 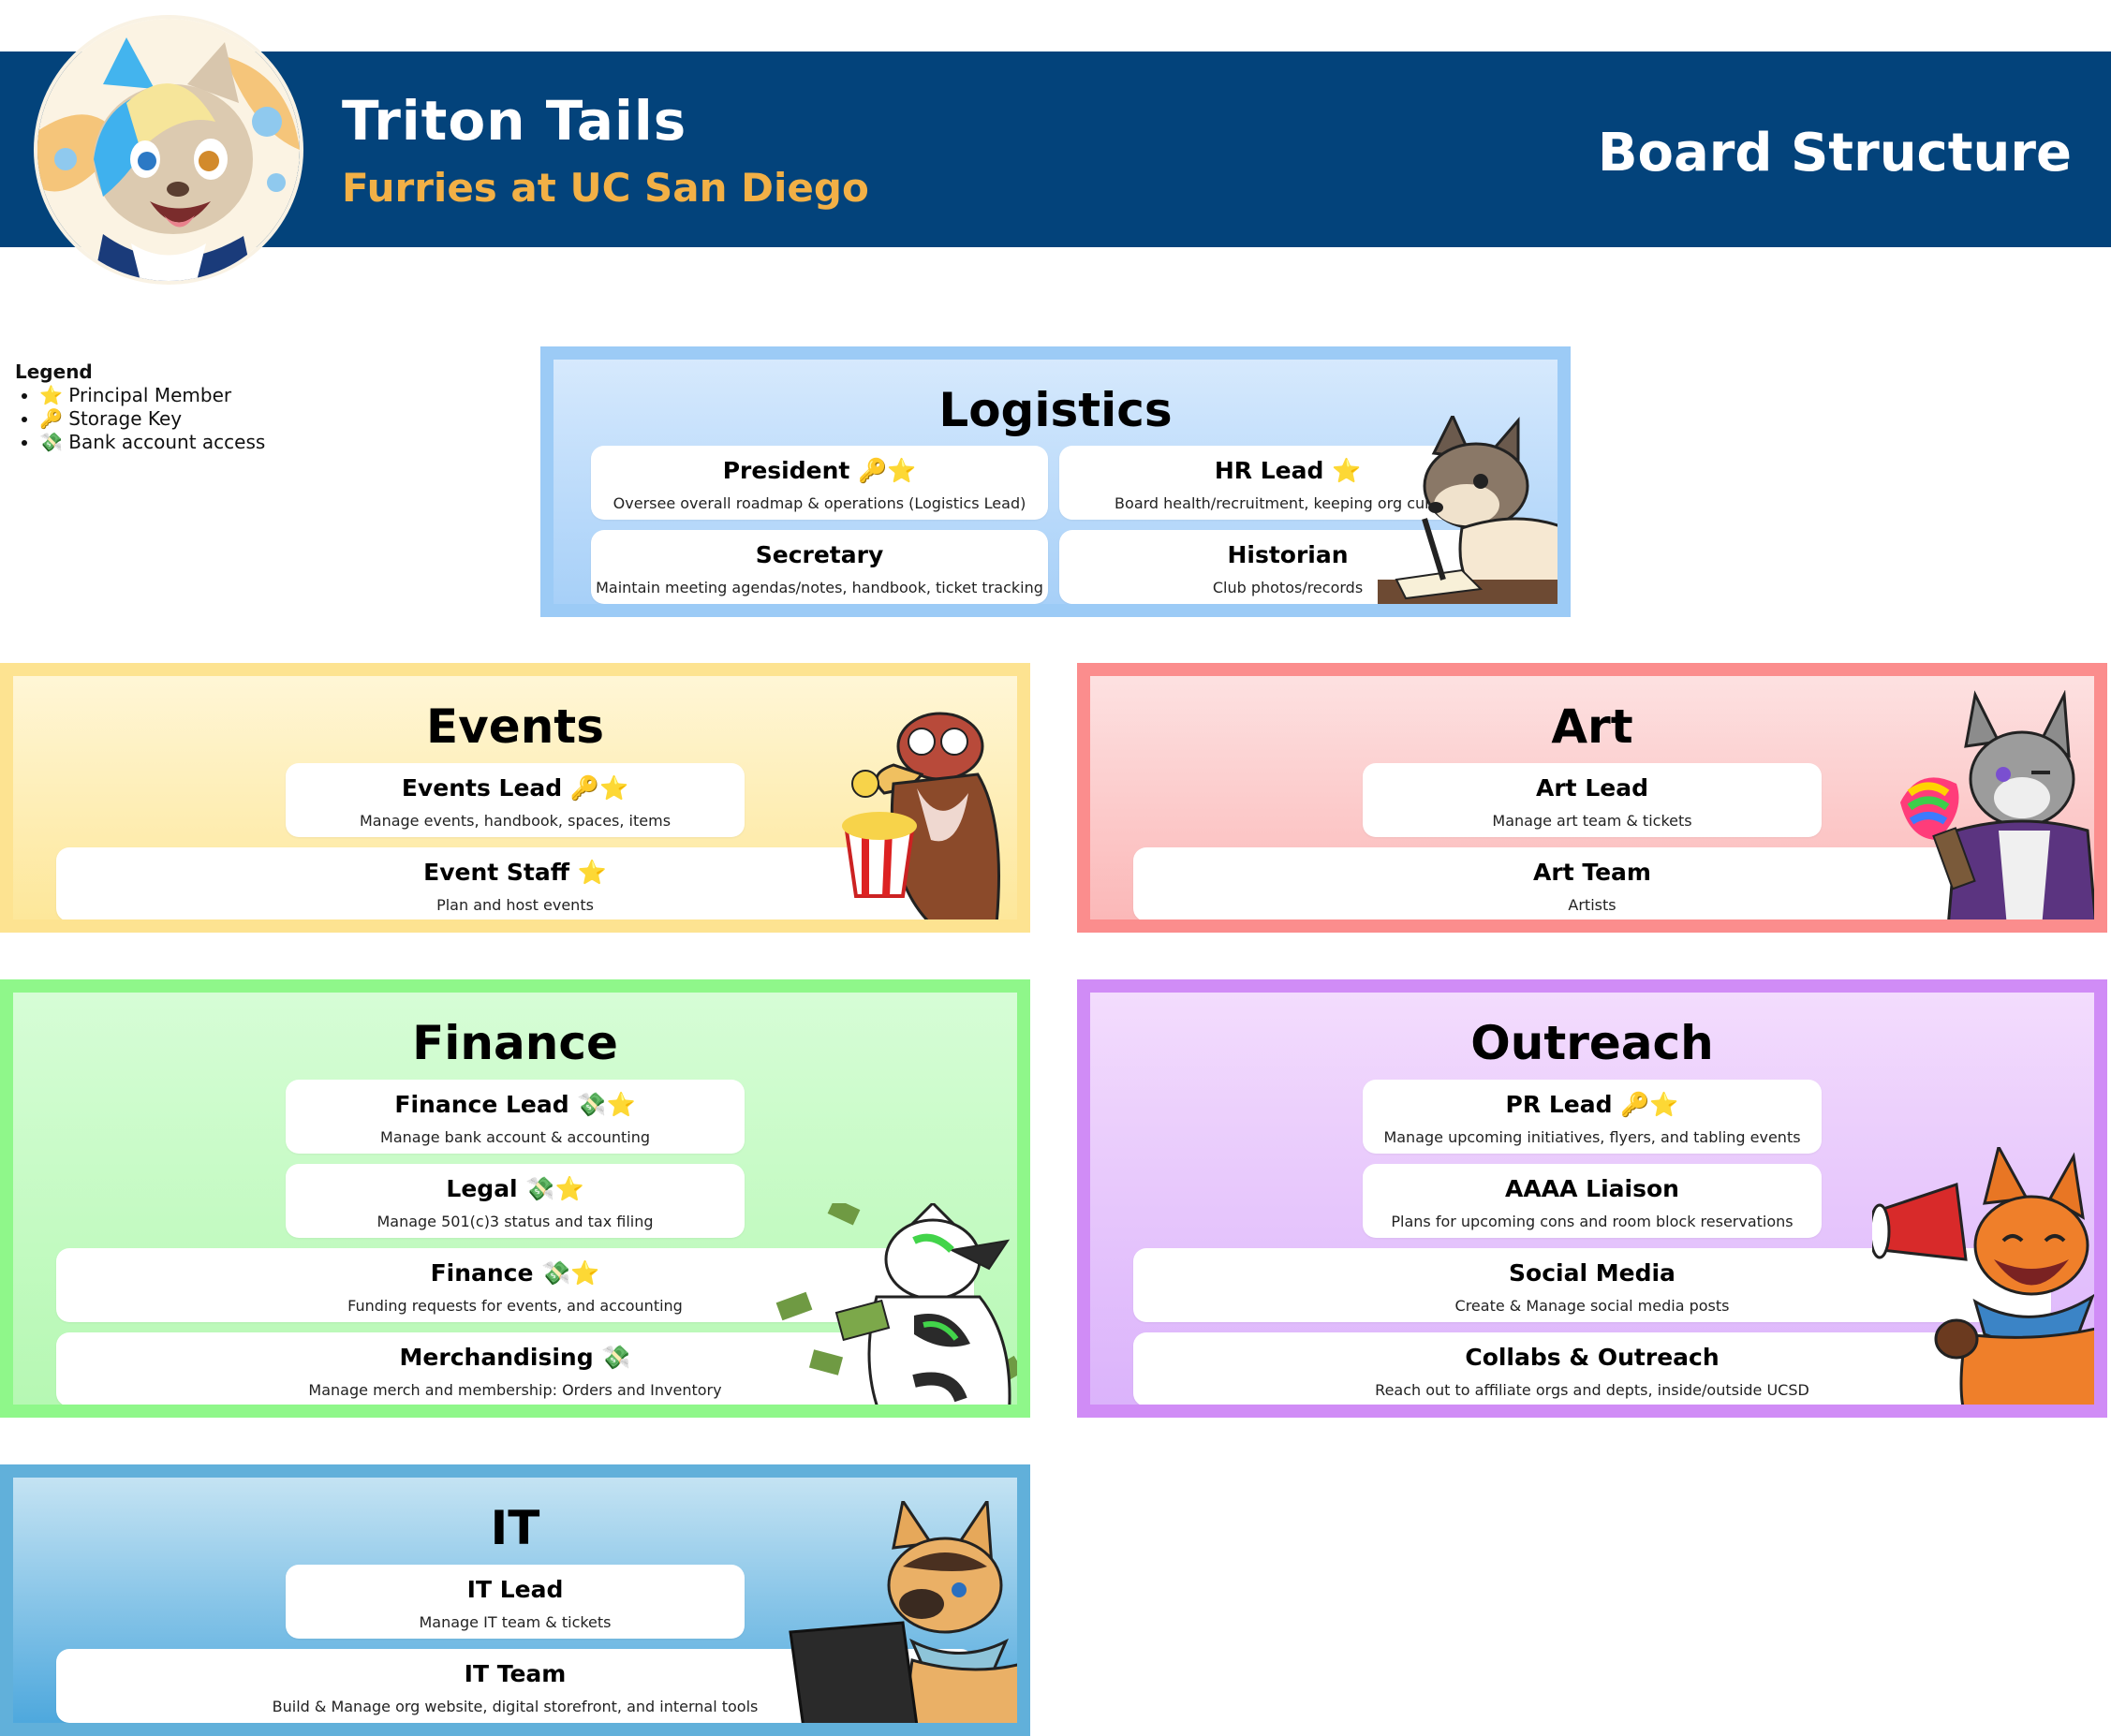 I want to click on role-description: Manage art team & tickets, so click(x=1592, y=821).